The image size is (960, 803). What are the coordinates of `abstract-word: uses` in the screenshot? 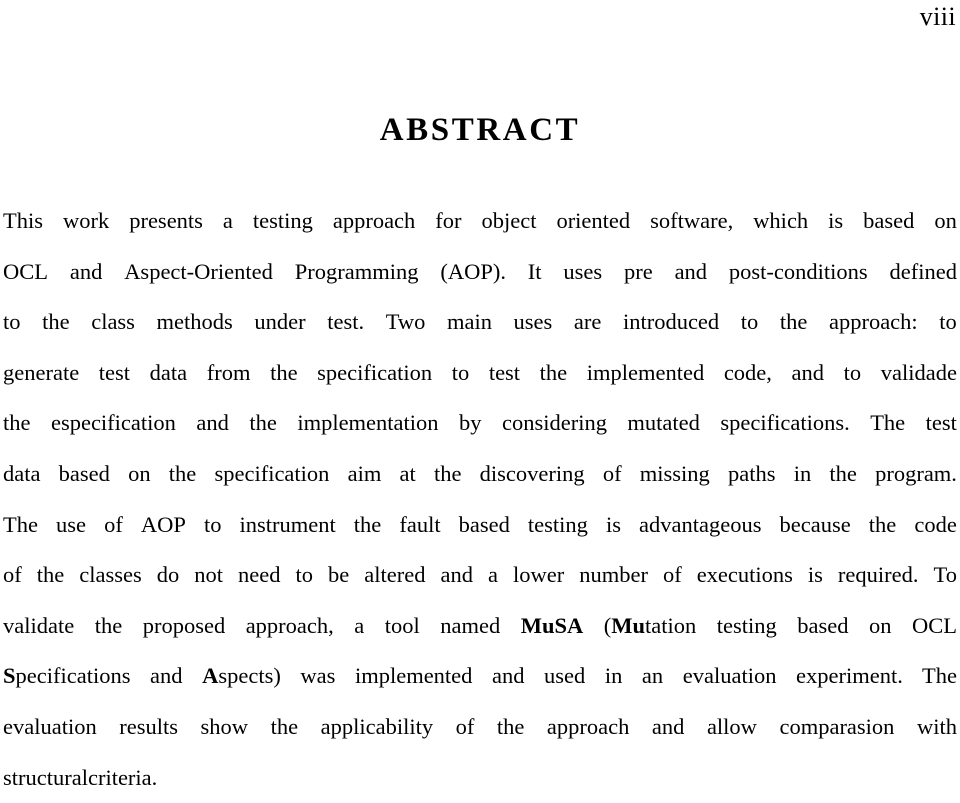 It's located at (583, 271).